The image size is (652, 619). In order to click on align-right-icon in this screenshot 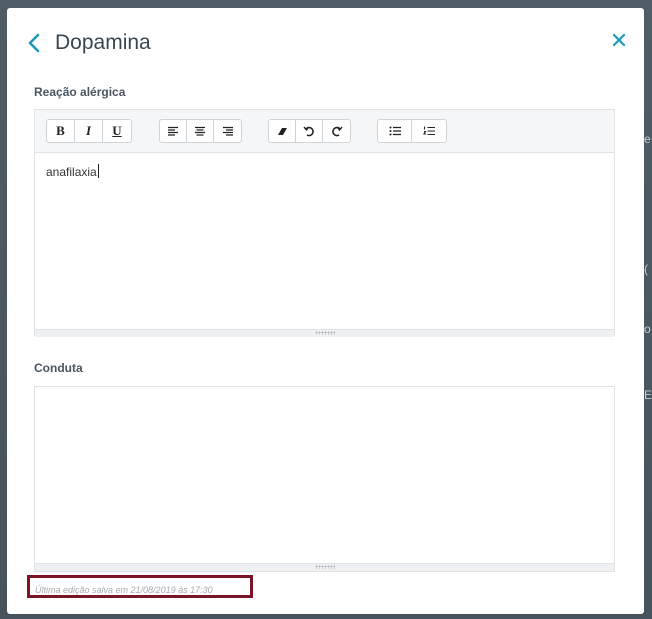, I will do `click(227, 131)`.